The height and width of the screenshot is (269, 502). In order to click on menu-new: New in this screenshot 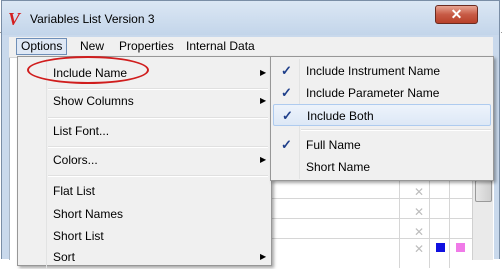, I will do `click(92, 46)`.